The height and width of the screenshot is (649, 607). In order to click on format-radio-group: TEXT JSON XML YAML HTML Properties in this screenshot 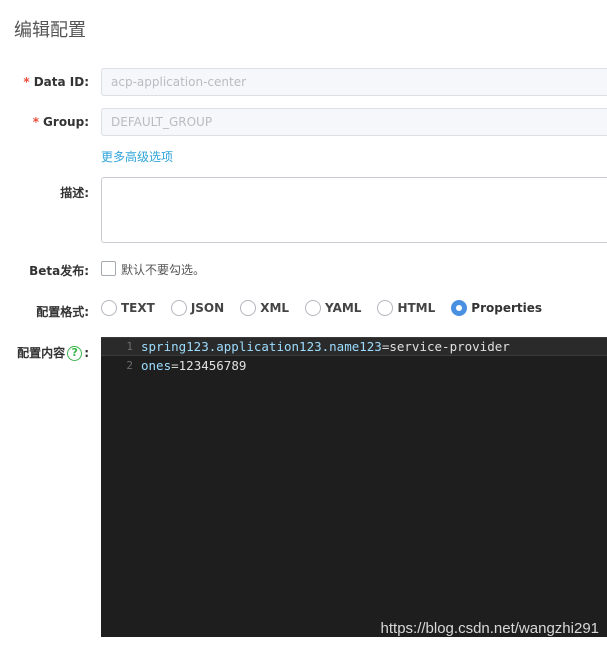, I will do `click(329, 308)`.